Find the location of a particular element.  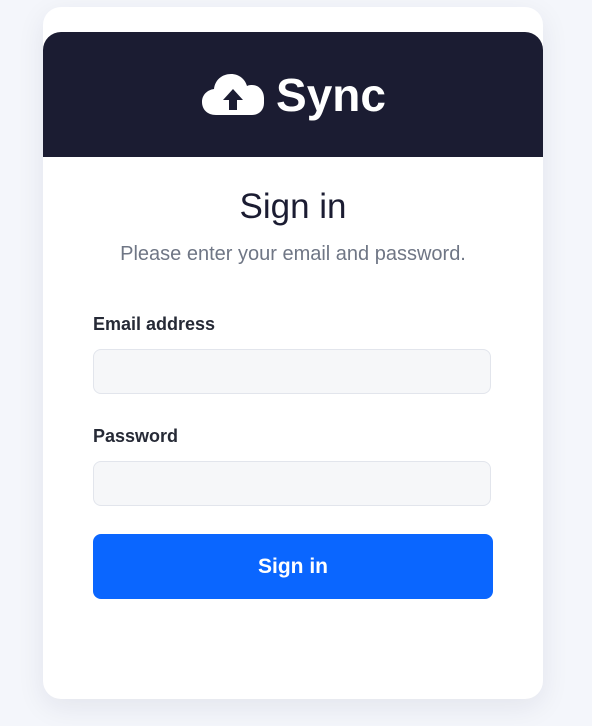

page-title: Sign in is located at coordinates (293, 206).